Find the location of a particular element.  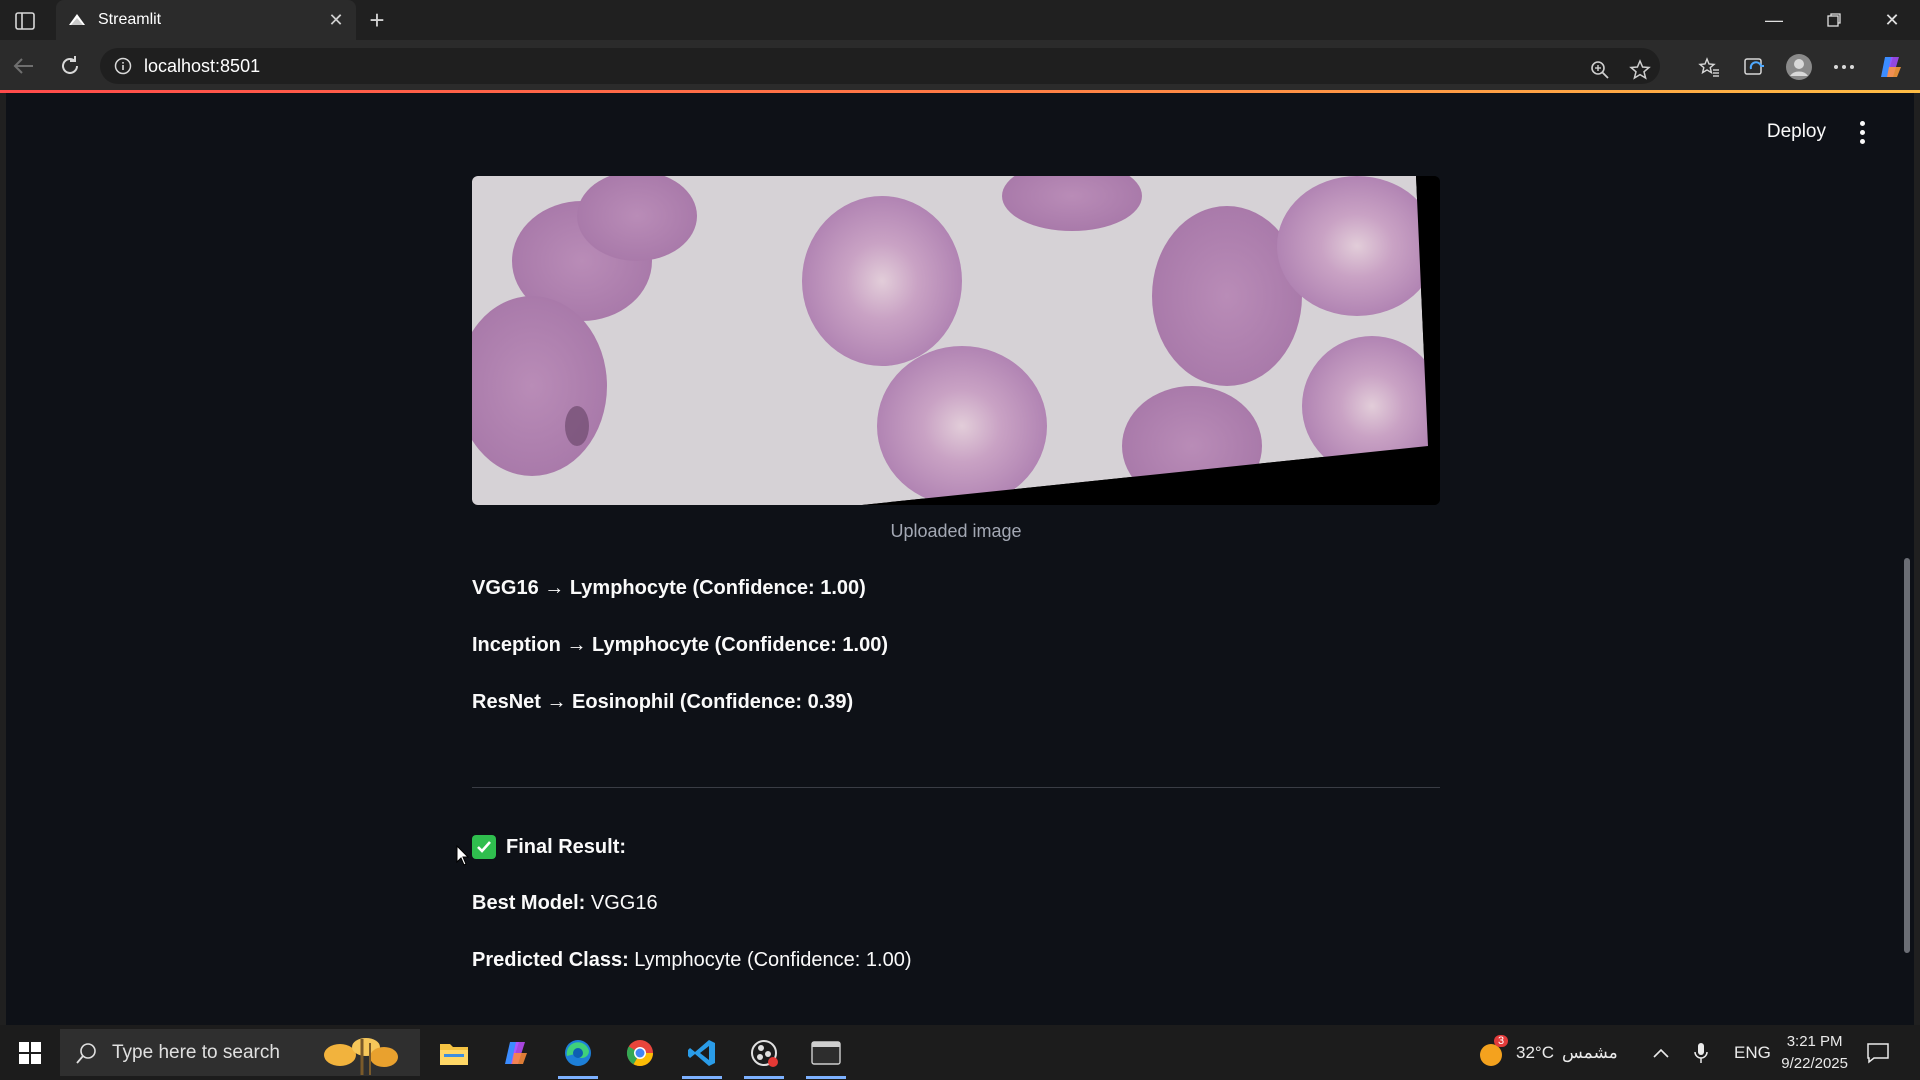

best-model-line: Best Model: VGG16 is located at coordinates (565, 903).